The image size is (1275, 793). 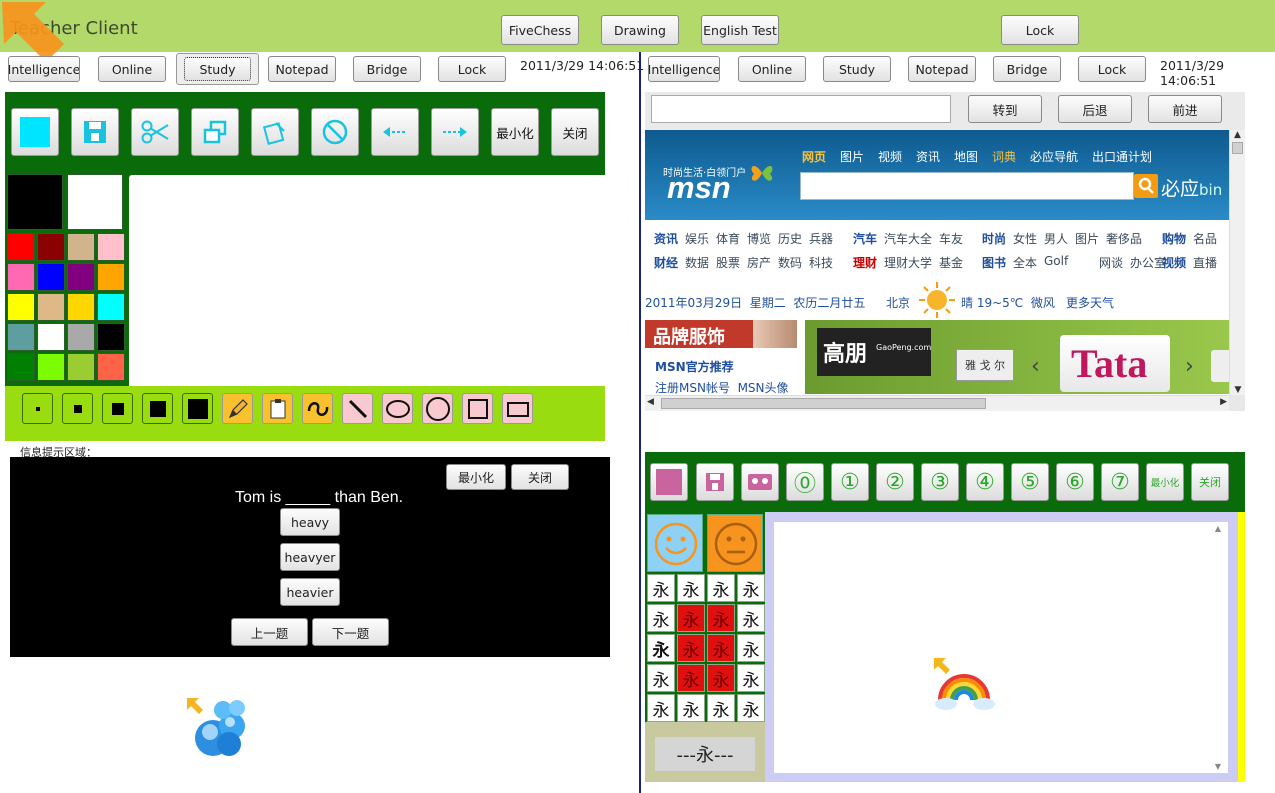 What do you see at coordinates (928, 156) in the screenshot?
I see `msn-nav-link: 资讯` at bounding box center [928, 156].